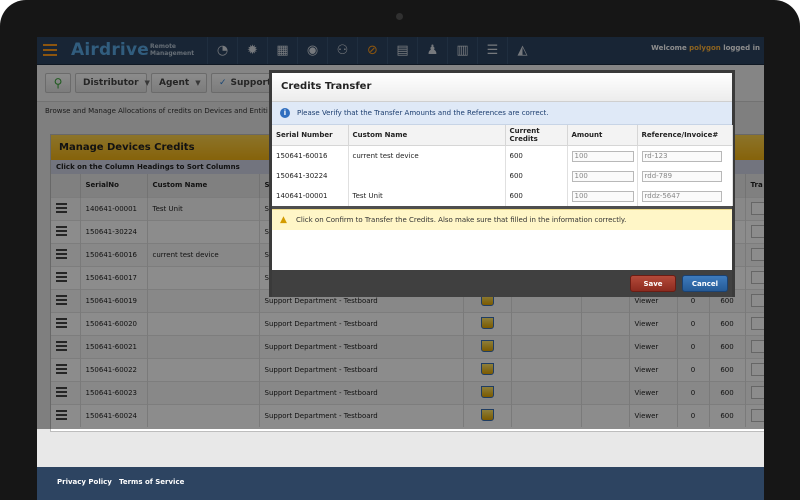 The height and width of the screenshot is (500, 800). I want to click on cell-serial: 150641-60016, so click(310, 155).